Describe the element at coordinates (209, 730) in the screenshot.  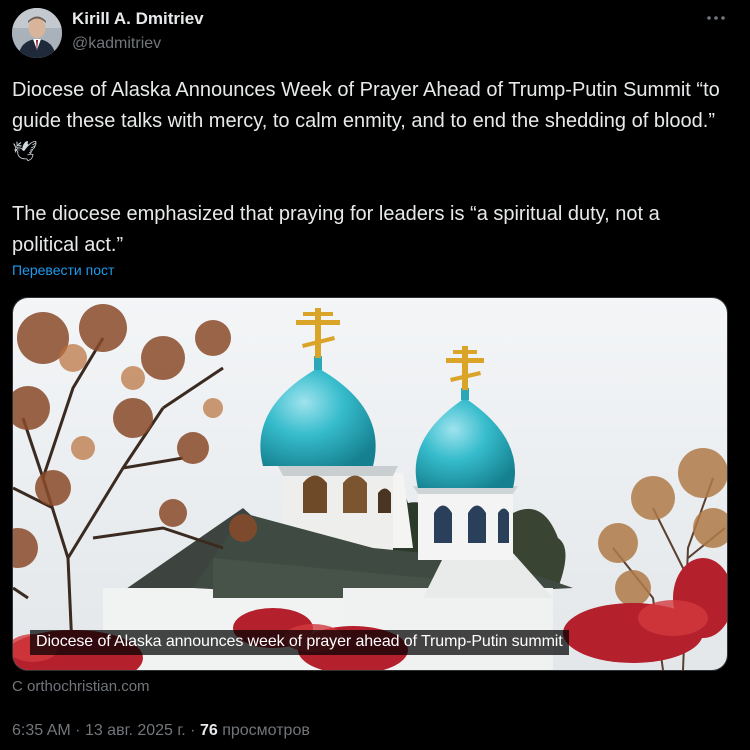
I see `views-count: 76` at that location.